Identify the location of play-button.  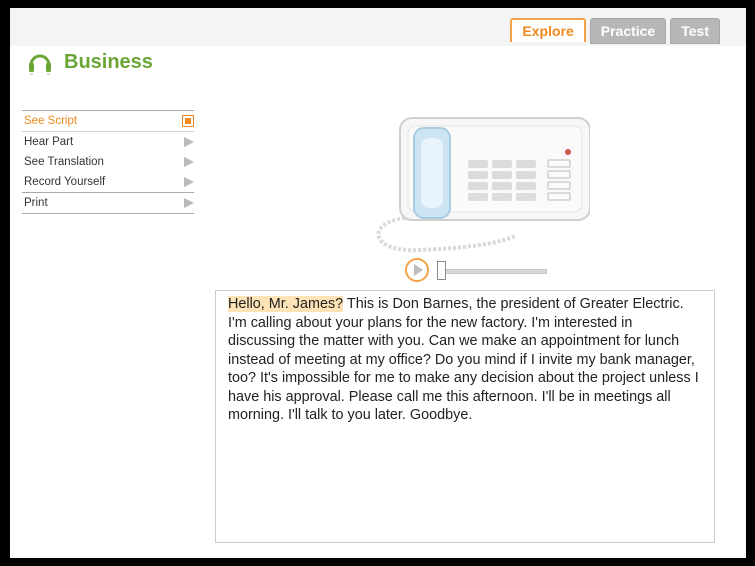
(417, 270).